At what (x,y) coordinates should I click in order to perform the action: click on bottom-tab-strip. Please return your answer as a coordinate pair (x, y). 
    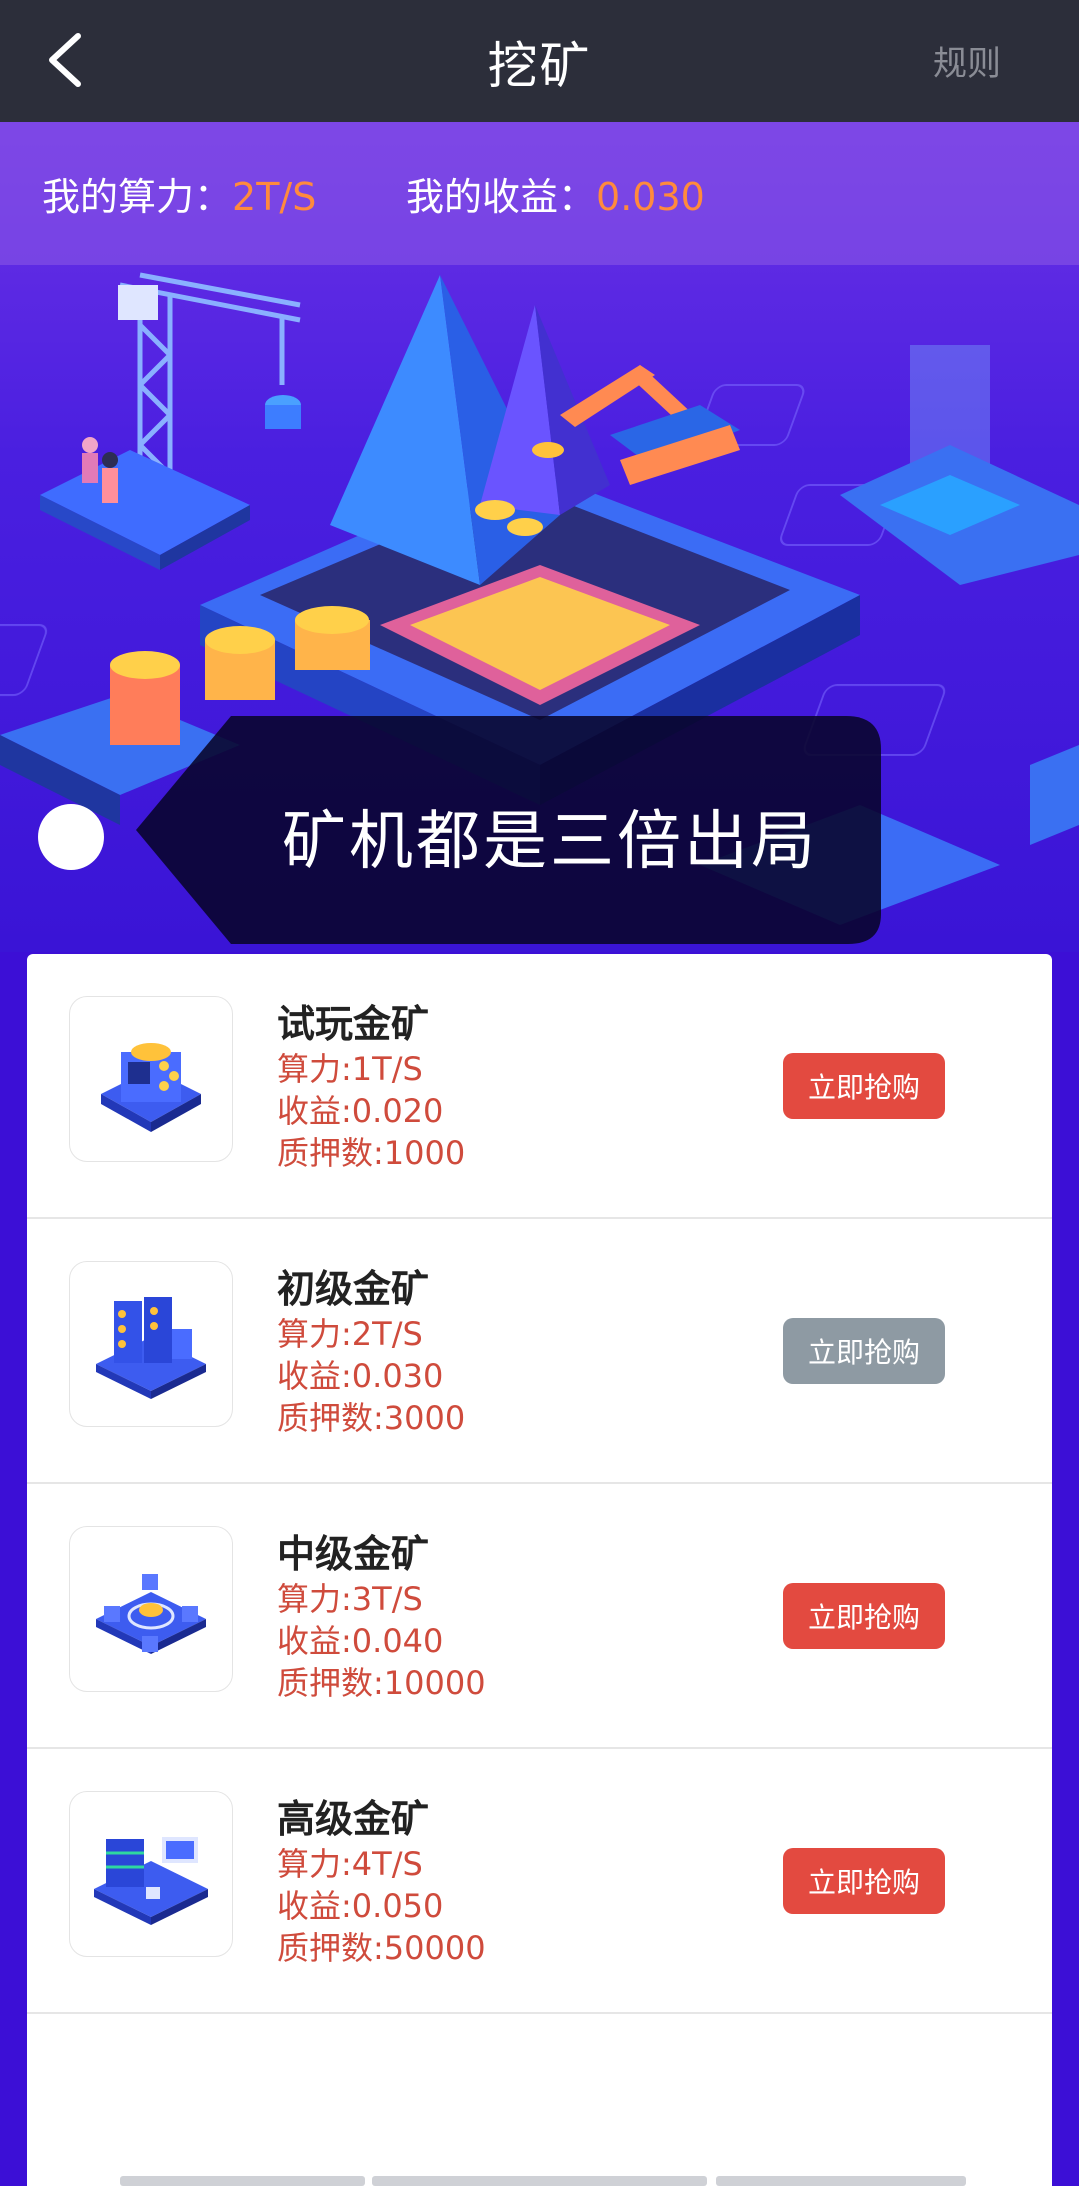
    Looking at the image, I should click on (539, 2181).